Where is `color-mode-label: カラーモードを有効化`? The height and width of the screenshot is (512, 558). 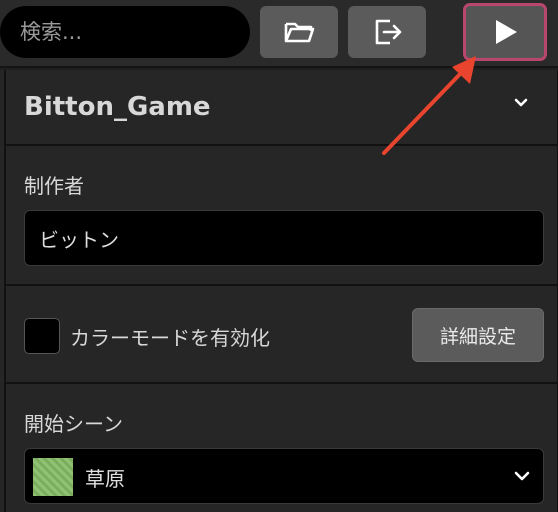
color-mode-label: カラーモードを有効化 is located at coordinates (170, 338).